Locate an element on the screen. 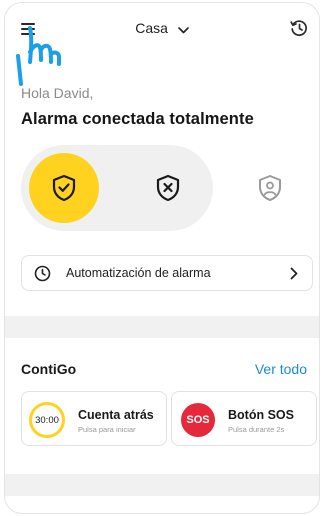 The width and height of the screenshot is (324, 516). shield-x-icon is located at coordinates (168, 188).